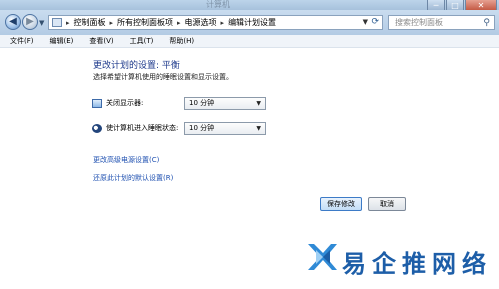 The image size is (499, 289). Describe the element at coordinates (225, 103) in the screenshot. I see `display-off-select: 10 分钟 ▼` at that location.